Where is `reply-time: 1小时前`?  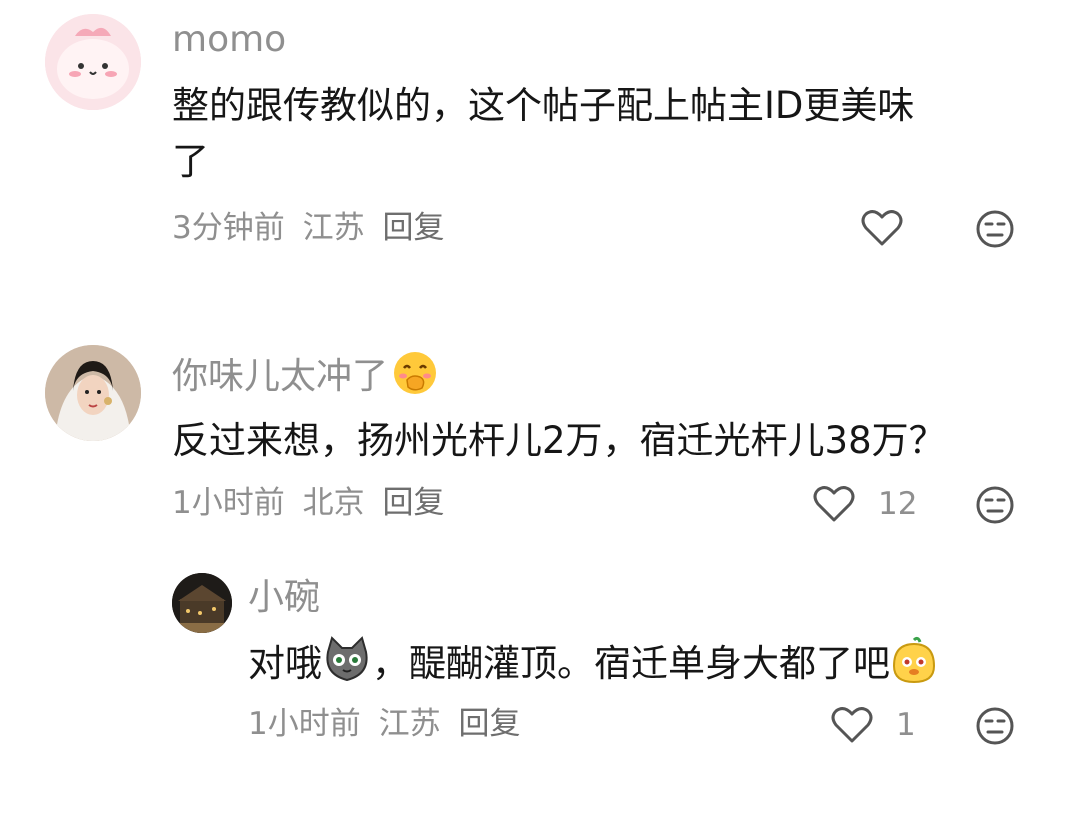 reply-time: 1小时前 is located at coordinates (304, 724).